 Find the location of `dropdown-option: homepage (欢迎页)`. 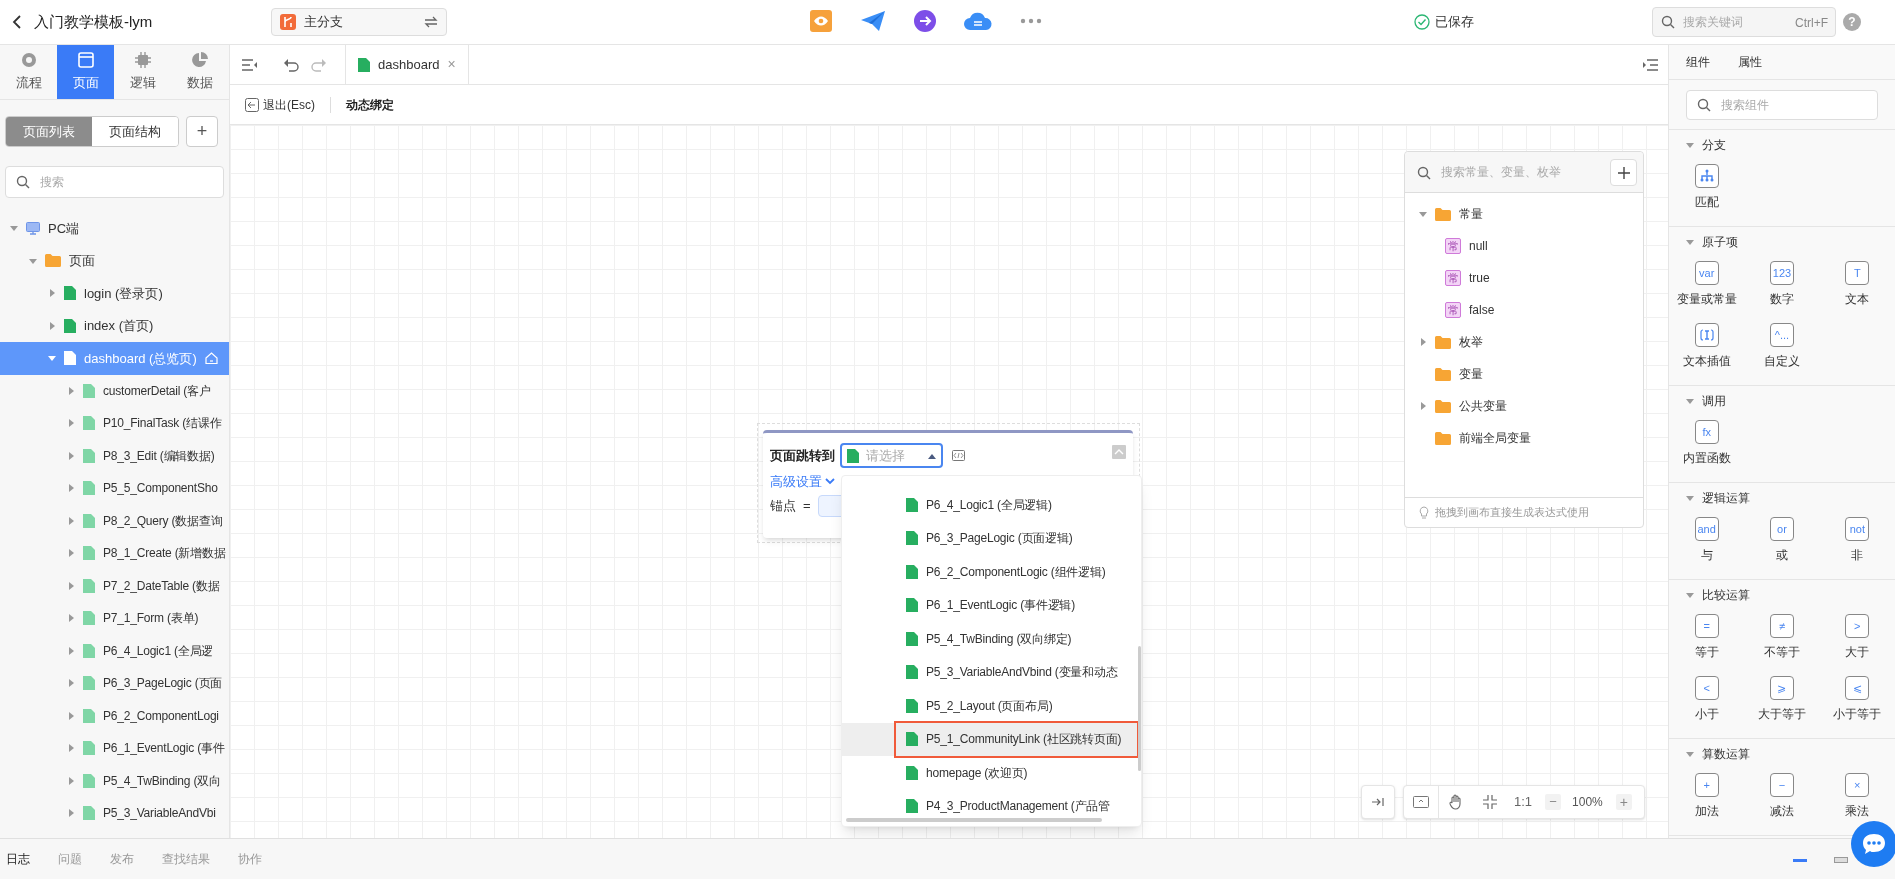

dropdown-option: homepage (欢迎页) is located at coordinates (991, 773).